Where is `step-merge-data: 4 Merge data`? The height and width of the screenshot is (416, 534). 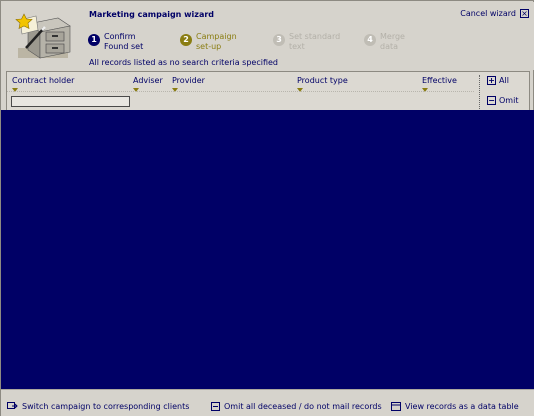 step-merge-data: 4 Merge data is located at coordinates (384, 42).